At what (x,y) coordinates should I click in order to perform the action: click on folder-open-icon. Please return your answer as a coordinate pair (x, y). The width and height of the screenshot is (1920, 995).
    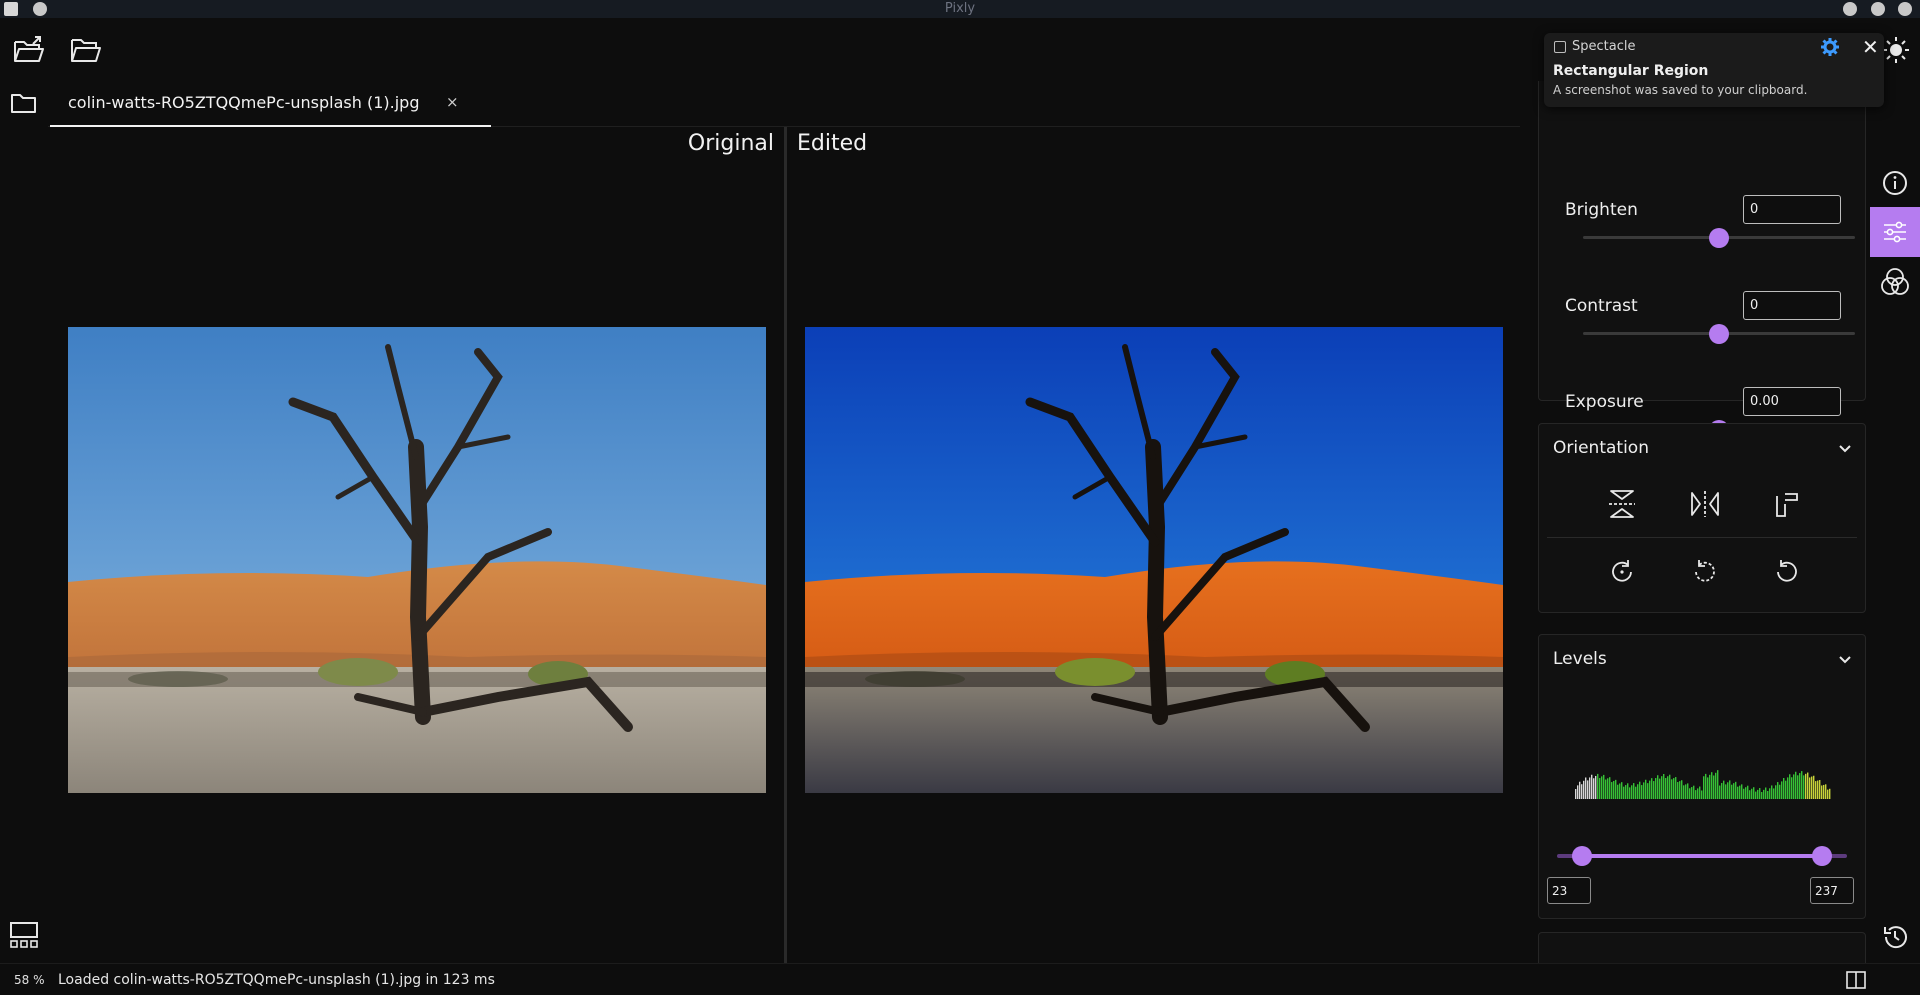
    Looking at the image, I should click on (86, 50).